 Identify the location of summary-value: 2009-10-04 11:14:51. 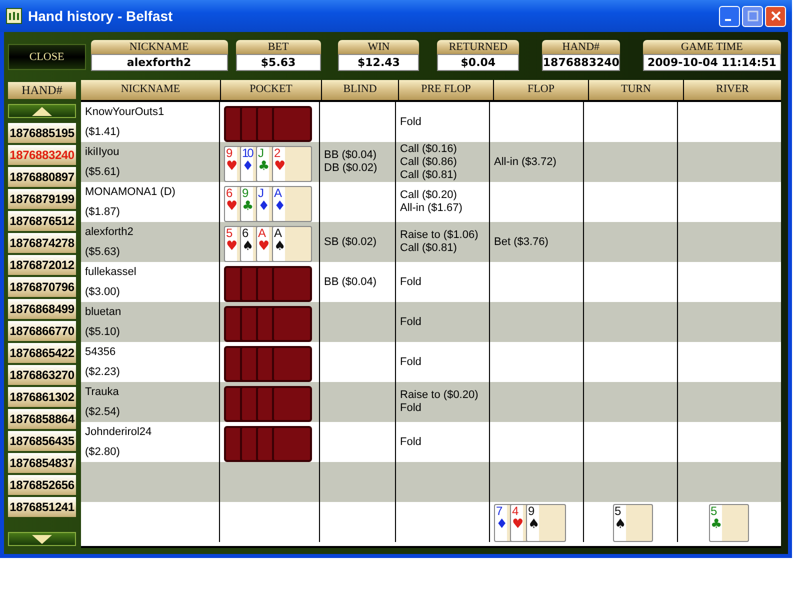
(711, 62).